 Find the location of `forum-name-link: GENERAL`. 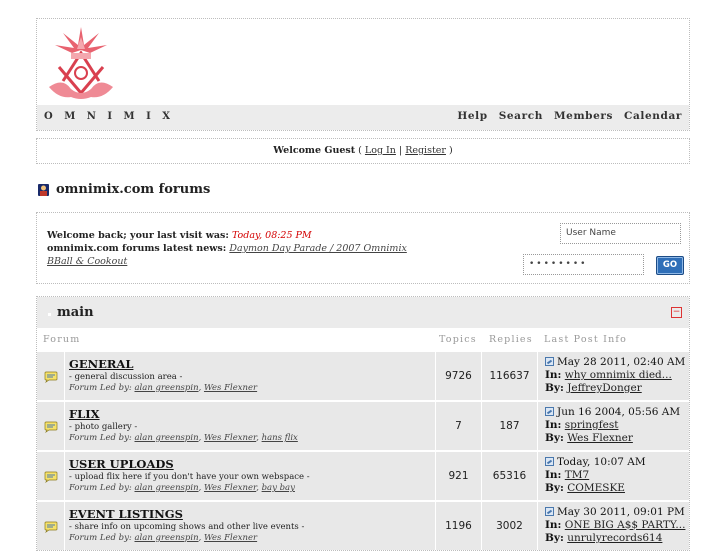

forum-name-link: GENERAL is located at coordinates (101, 364).